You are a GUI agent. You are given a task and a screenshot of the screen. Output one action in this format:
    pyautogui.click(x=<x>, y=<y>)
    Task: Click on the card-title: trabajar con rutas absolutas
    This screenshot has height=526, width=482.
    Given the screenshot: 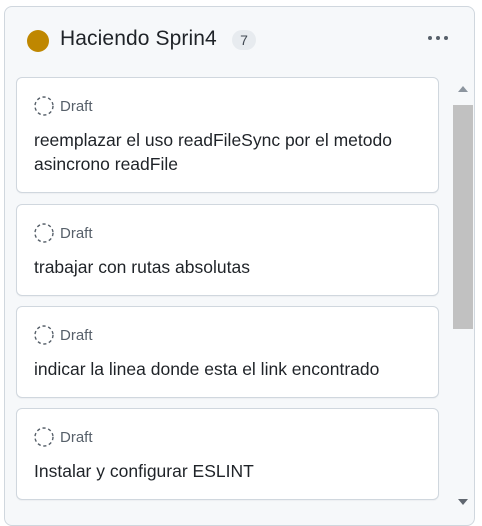 What is the action you would take?
    pyautogui.click(x=231, y=267)
    